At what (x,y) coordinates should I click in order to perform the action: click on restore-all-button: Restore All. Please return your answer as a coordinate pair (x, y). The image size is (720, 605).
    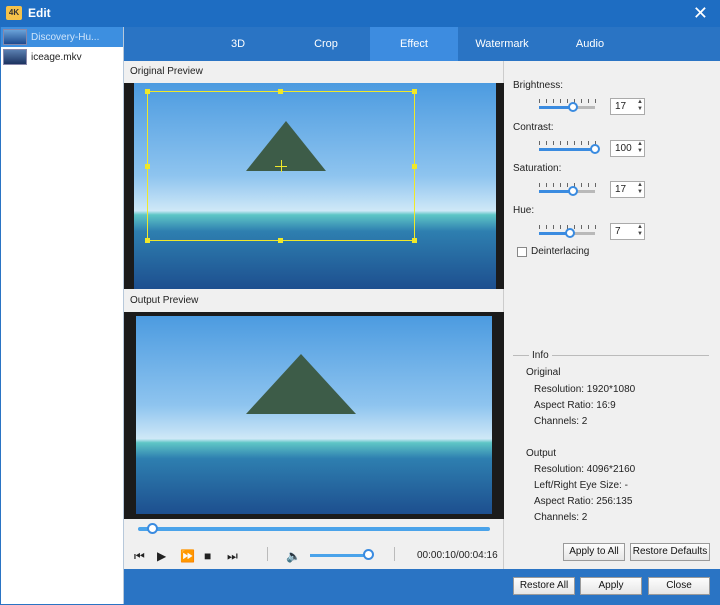
    Looking at the image, I should click on (544, 586).